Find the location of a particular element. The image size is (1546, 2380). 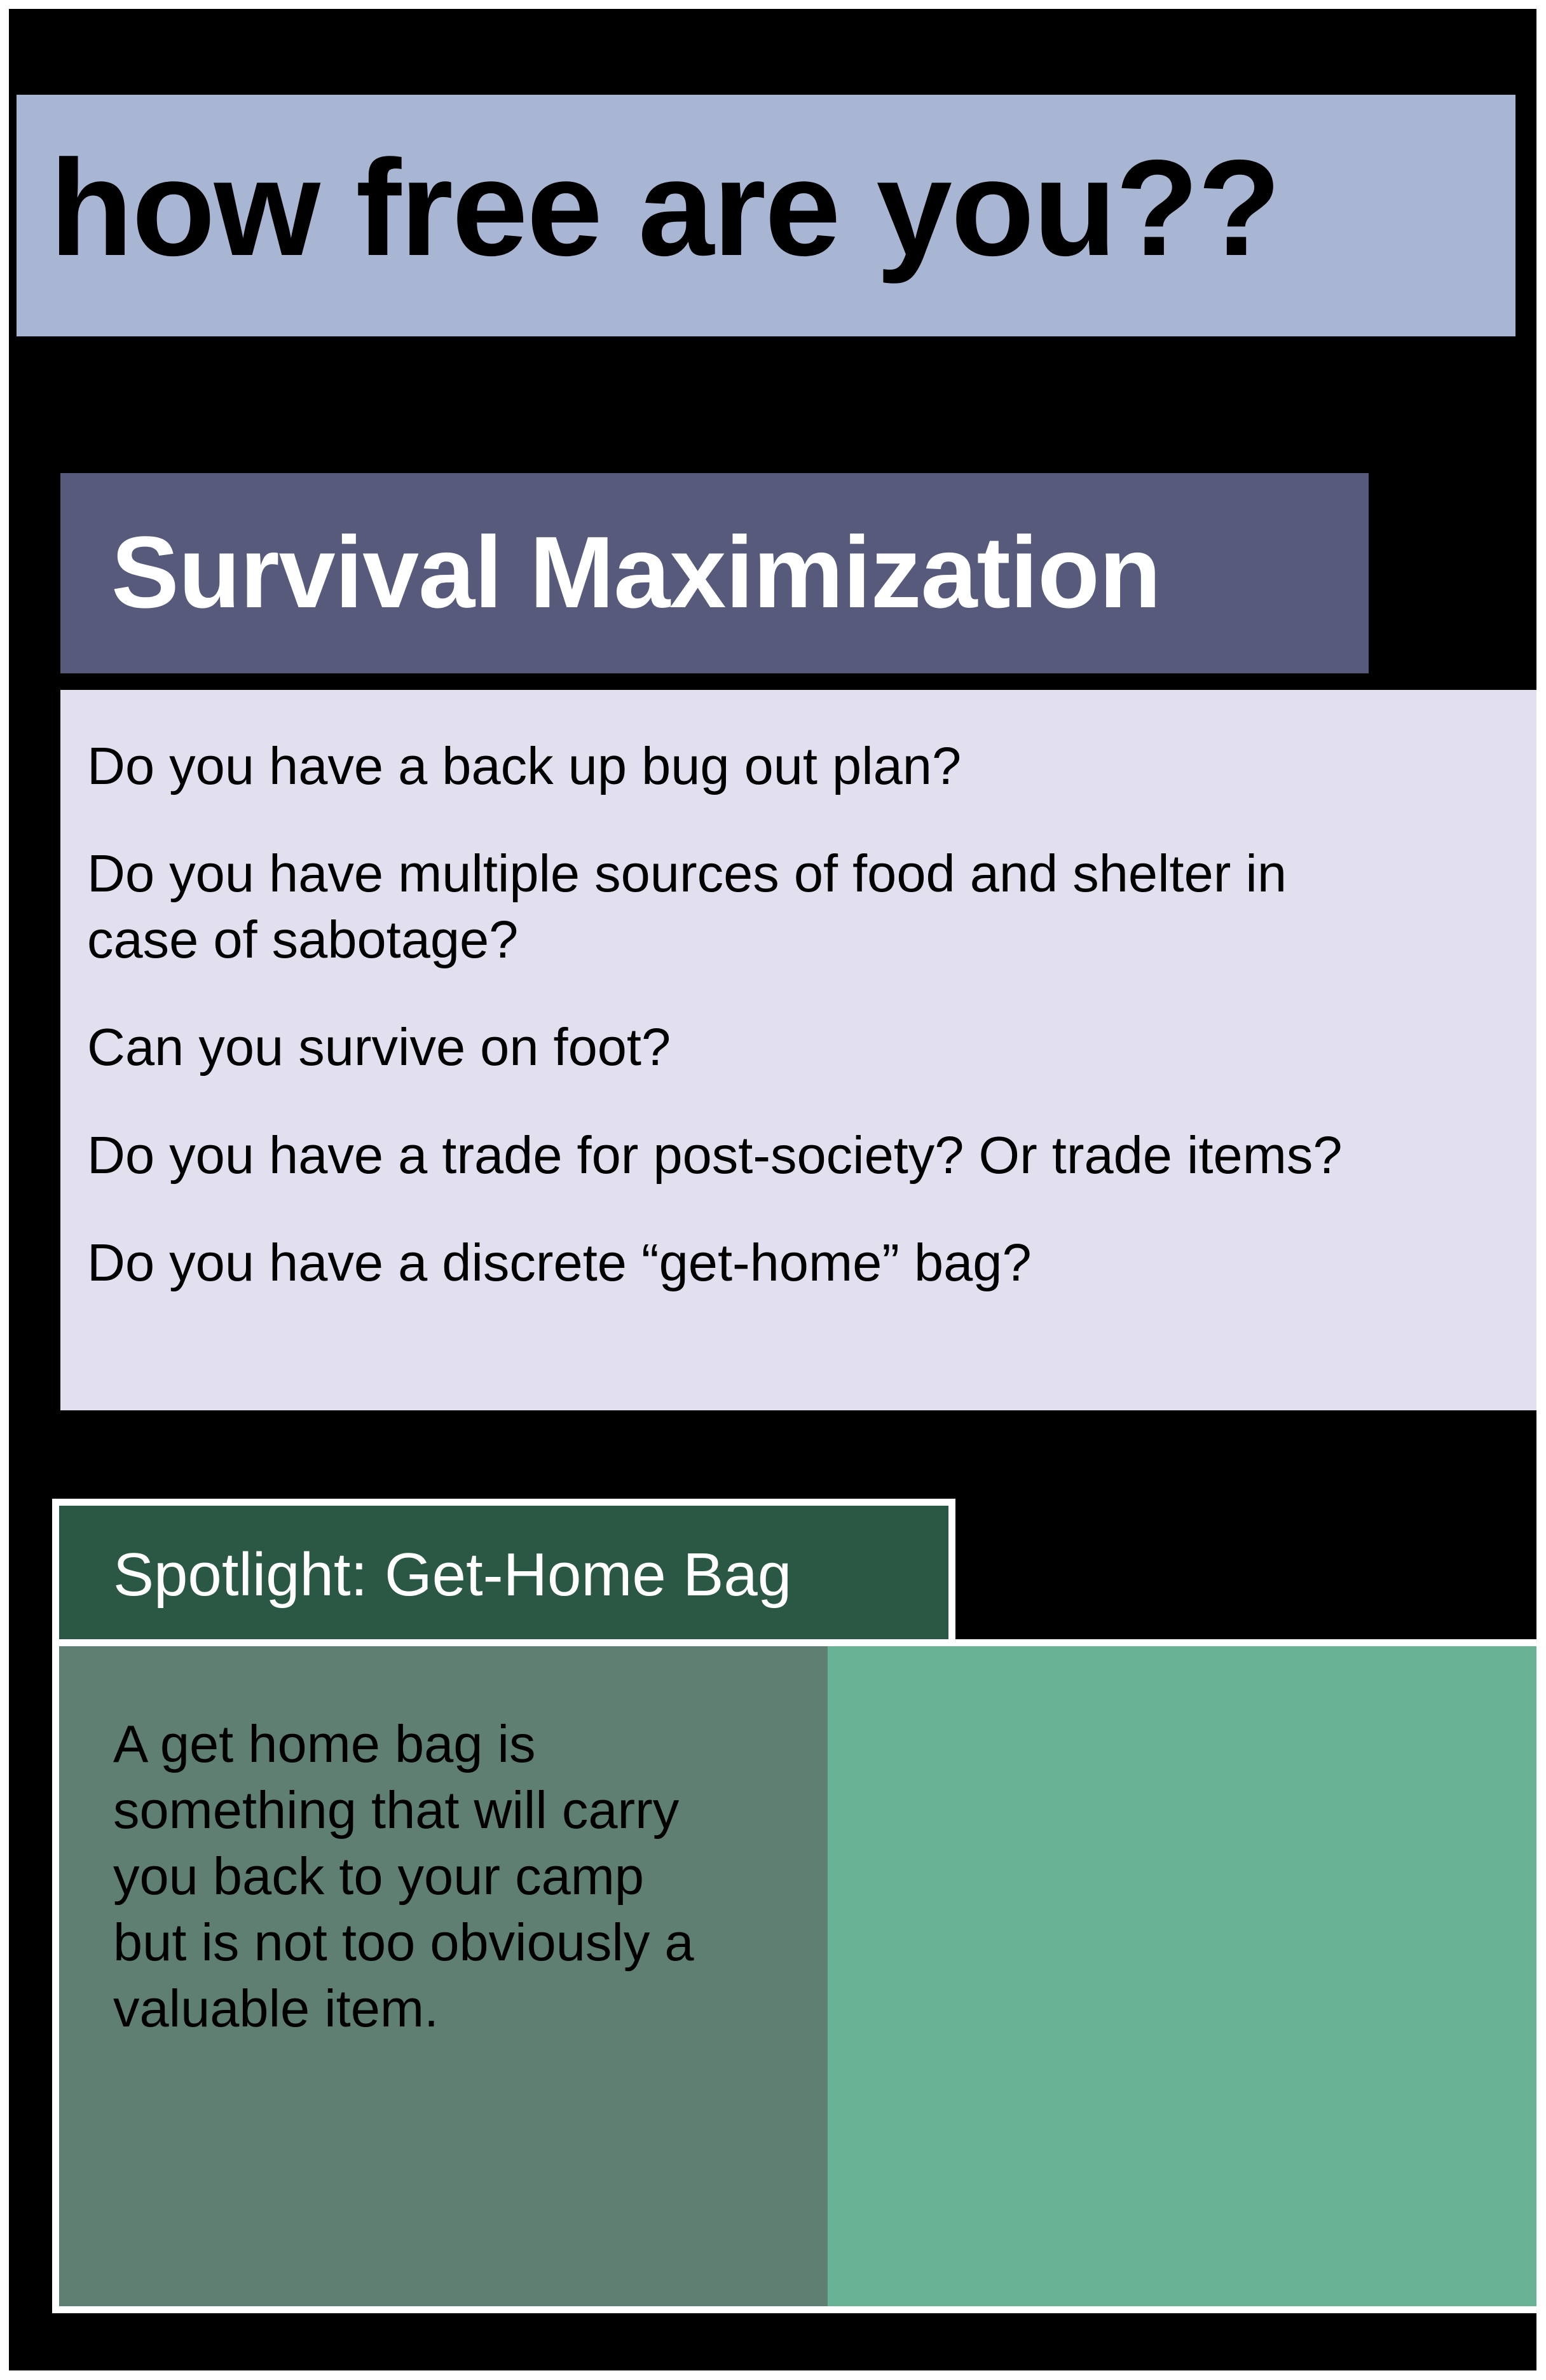

question-item: Do you have a back up bug out plan? is located at coordinates (524, 765).